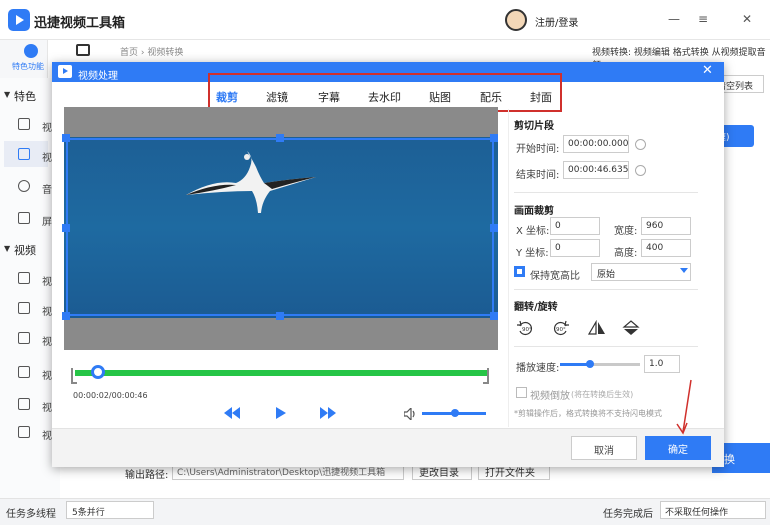 The image size is (770, 525). I want to click on login-link: 注册/登录, so click(556, 21).